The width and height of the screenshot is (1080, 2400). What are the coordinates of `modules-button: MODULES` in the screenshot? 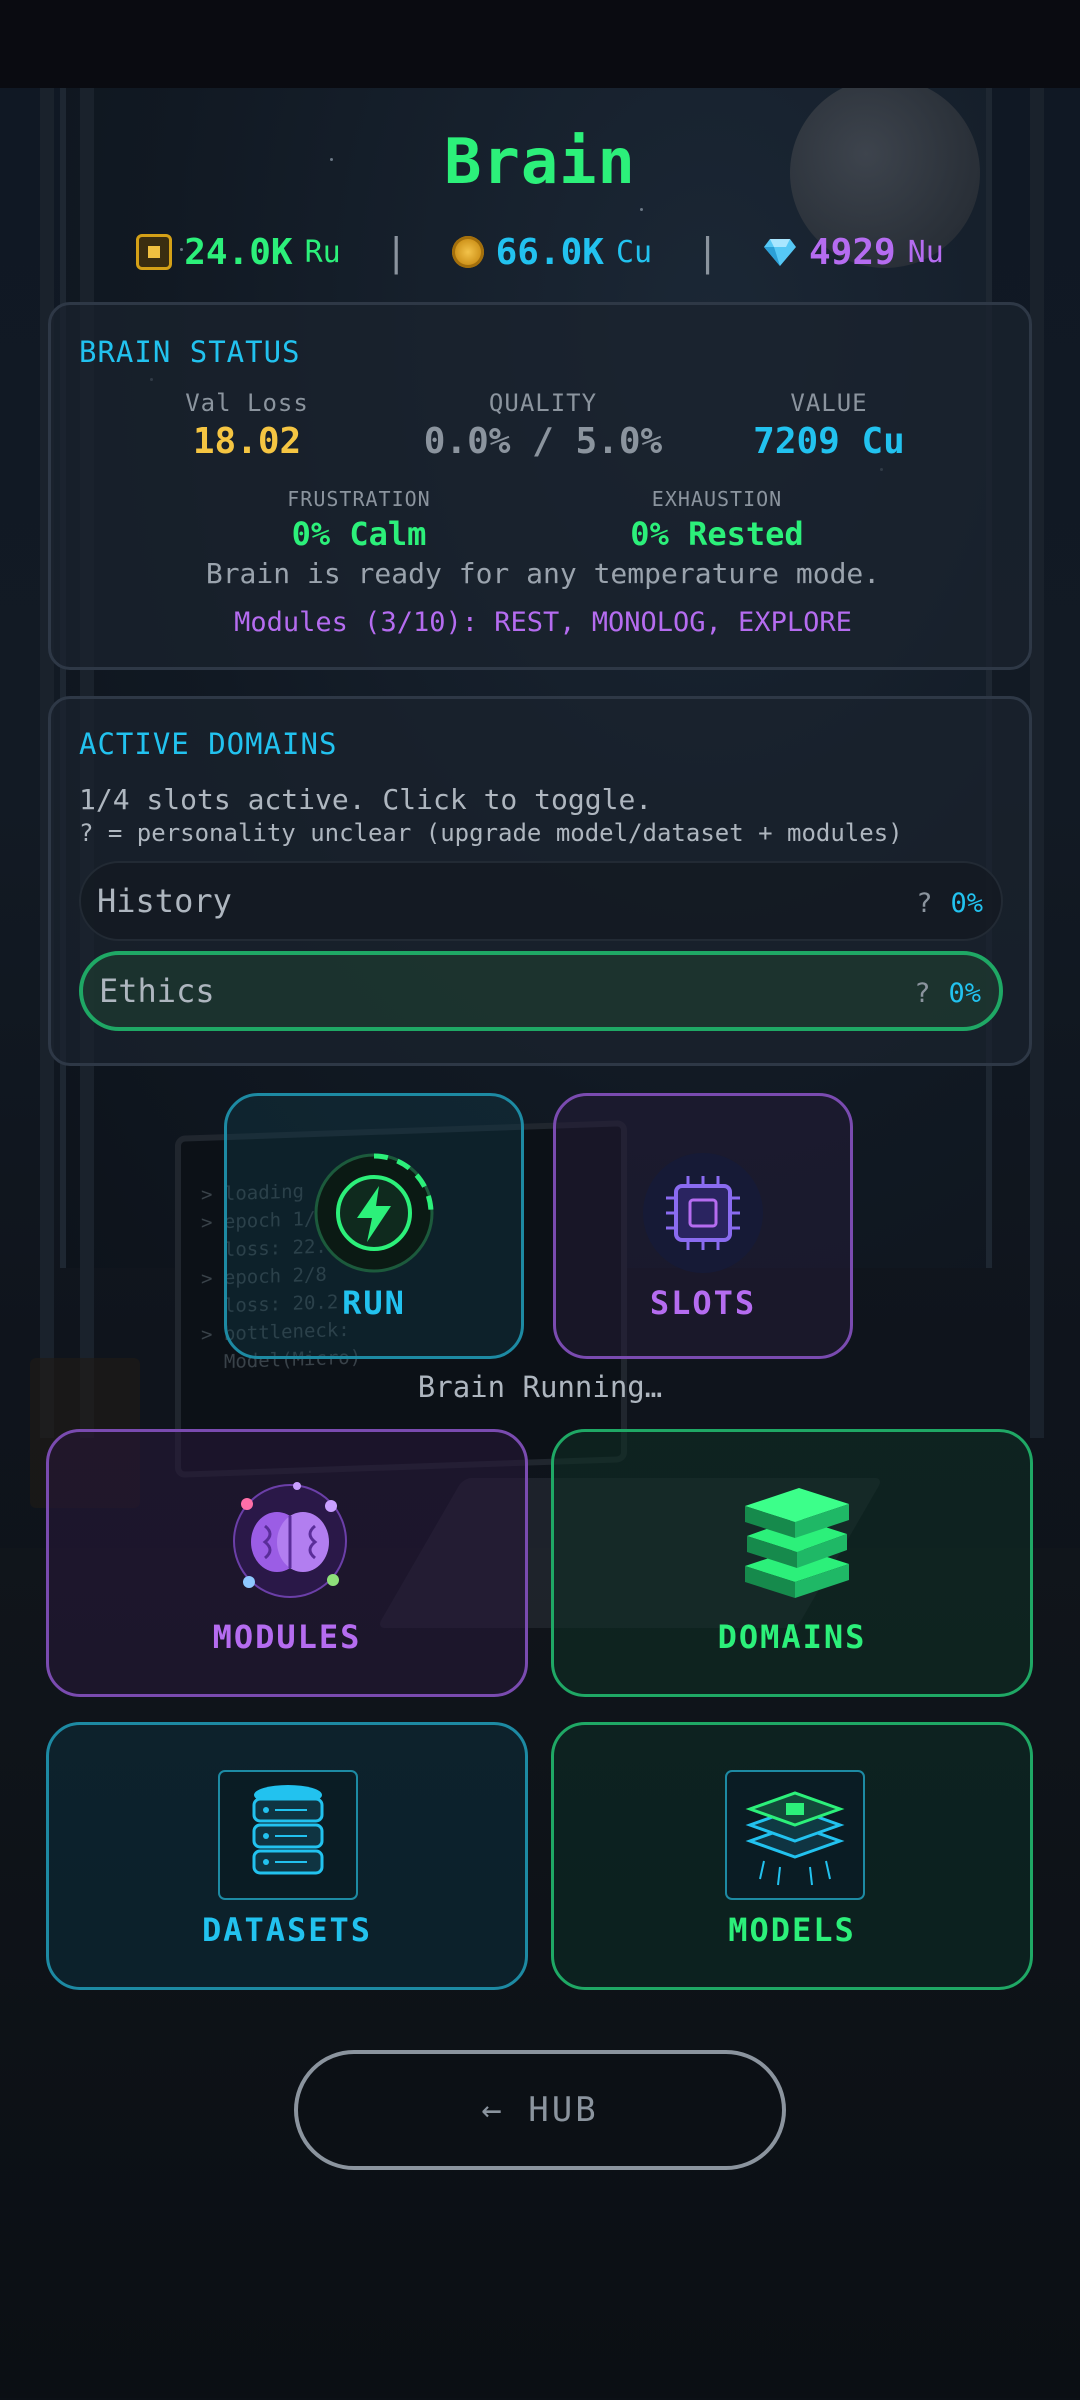 It's located at (287, 1563).